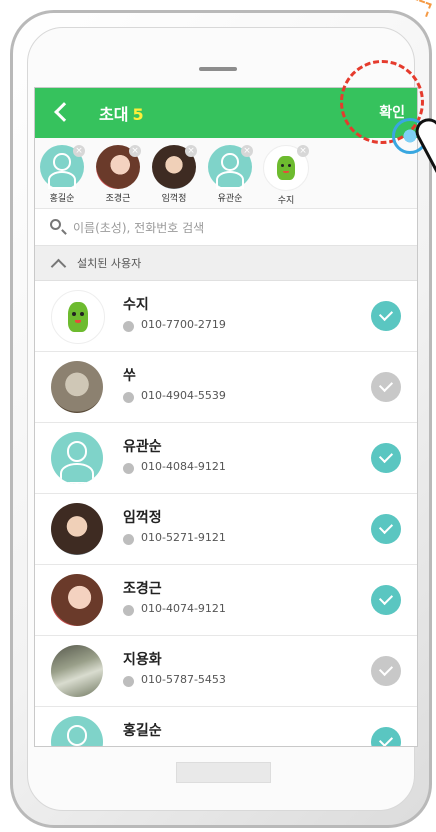 This screenshot has height=832, width=436. I want to click on contact-name: 유관순, so click(142, 447).